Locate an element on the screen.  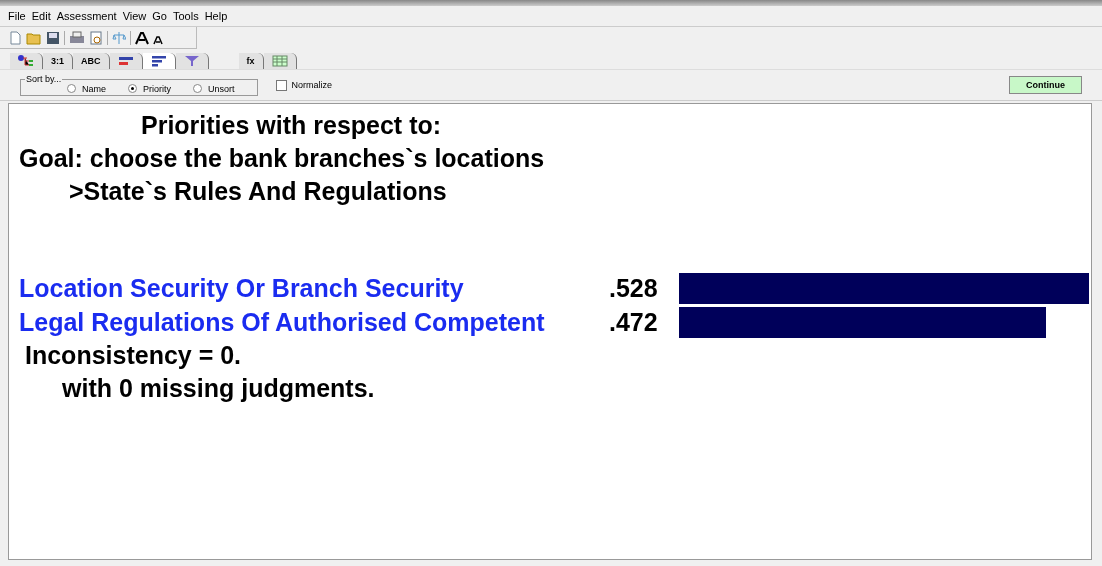
sorted-bars-icon is located at coordinates (158, 61).